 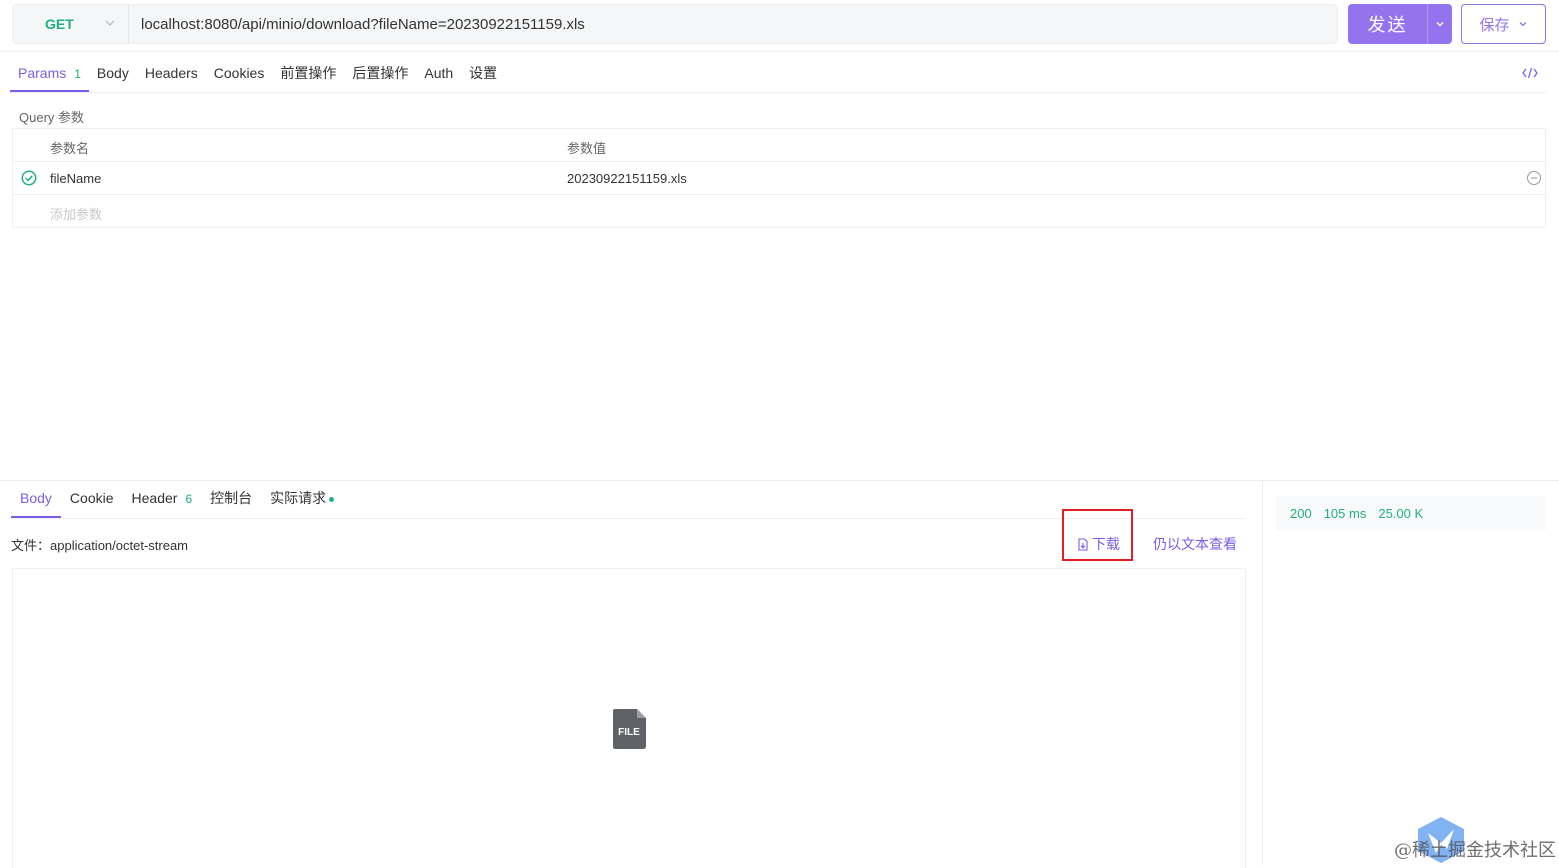 What do you see at coordinates (1345, 513) in the screenshot?
I see `response-time: 105 ms` at bounding box center [1345, 513].